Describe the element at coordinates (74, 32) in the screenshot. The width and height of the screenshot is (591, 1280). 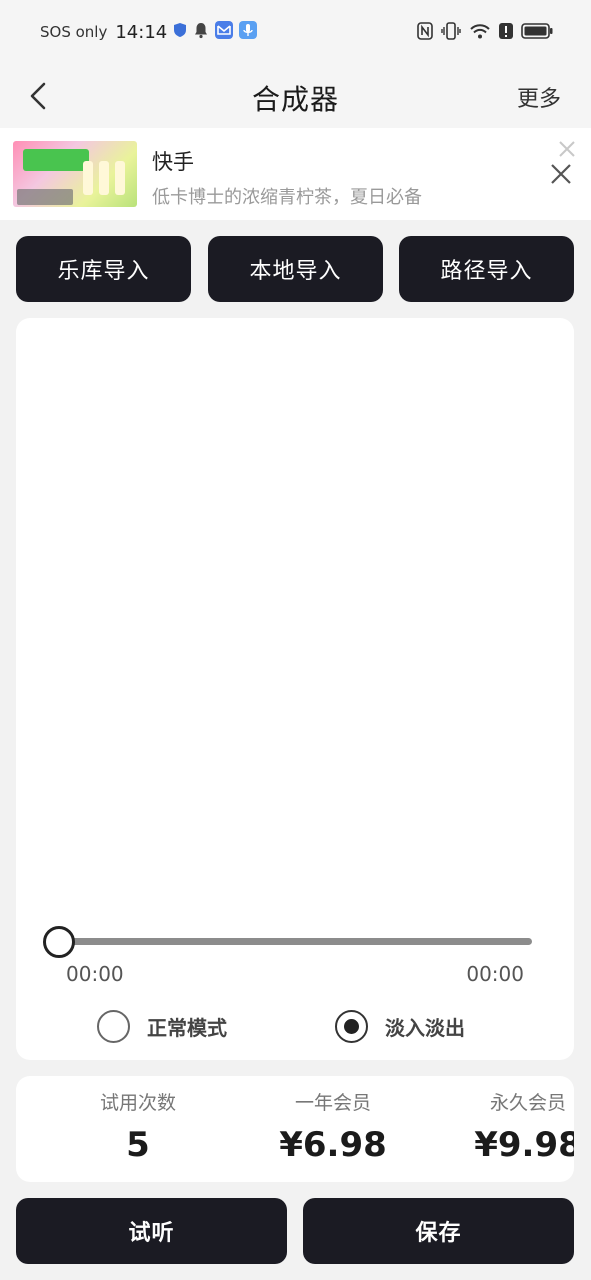
I see `carrier-text: SOS only` at that location.